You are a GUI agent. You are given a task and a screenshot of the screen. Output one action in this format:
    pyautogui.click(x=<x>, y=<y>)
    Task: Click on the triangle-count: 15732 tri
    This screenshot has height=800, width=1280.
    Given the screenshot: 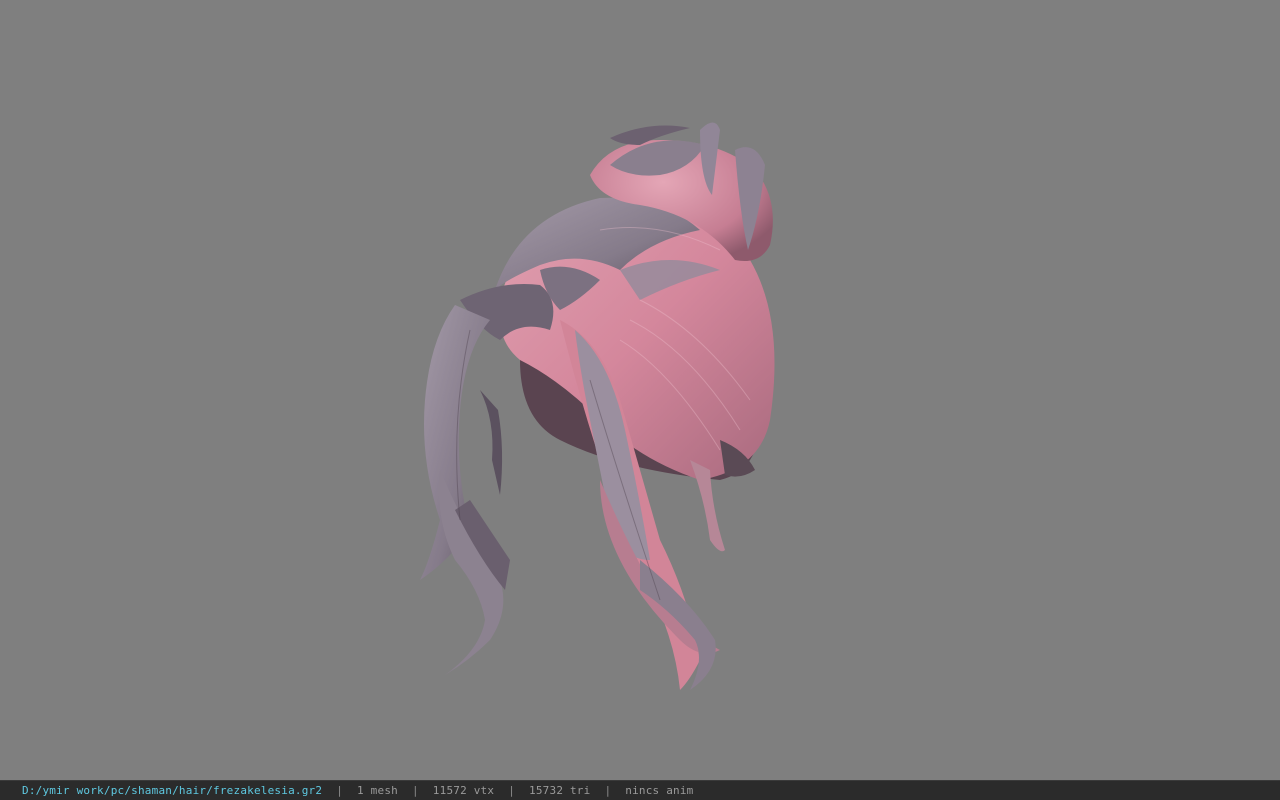 What is the action you would take?
    pyautogui.click(x=560, y=790)
    